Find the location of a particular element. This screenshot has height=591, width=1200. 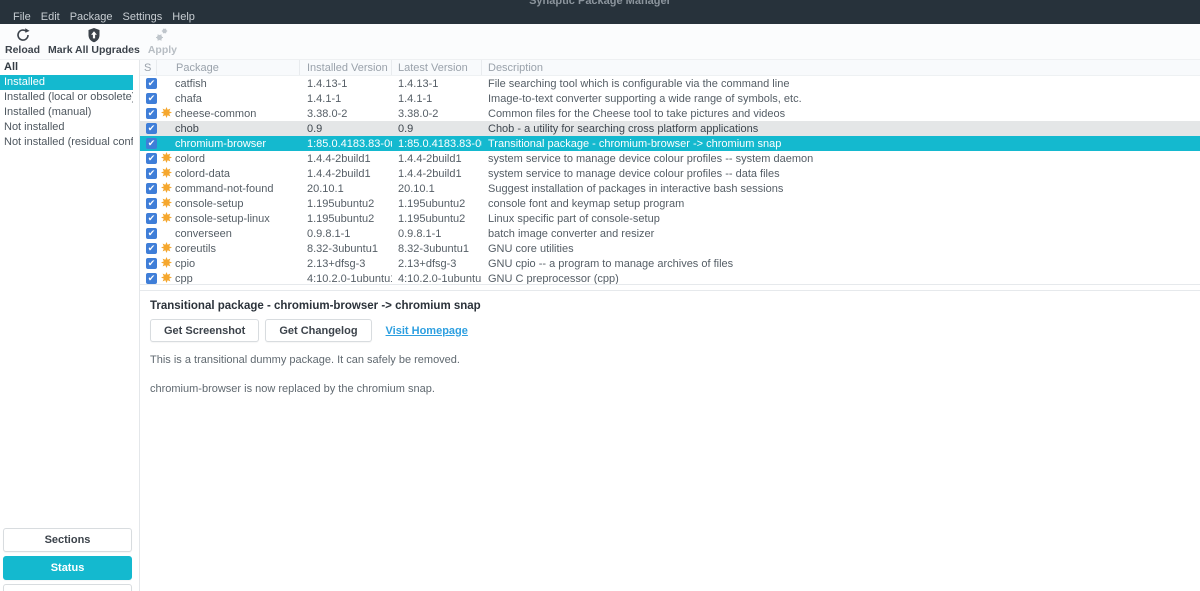

column-header-latest-version: Latest Version is located at coordinates (437, 67).